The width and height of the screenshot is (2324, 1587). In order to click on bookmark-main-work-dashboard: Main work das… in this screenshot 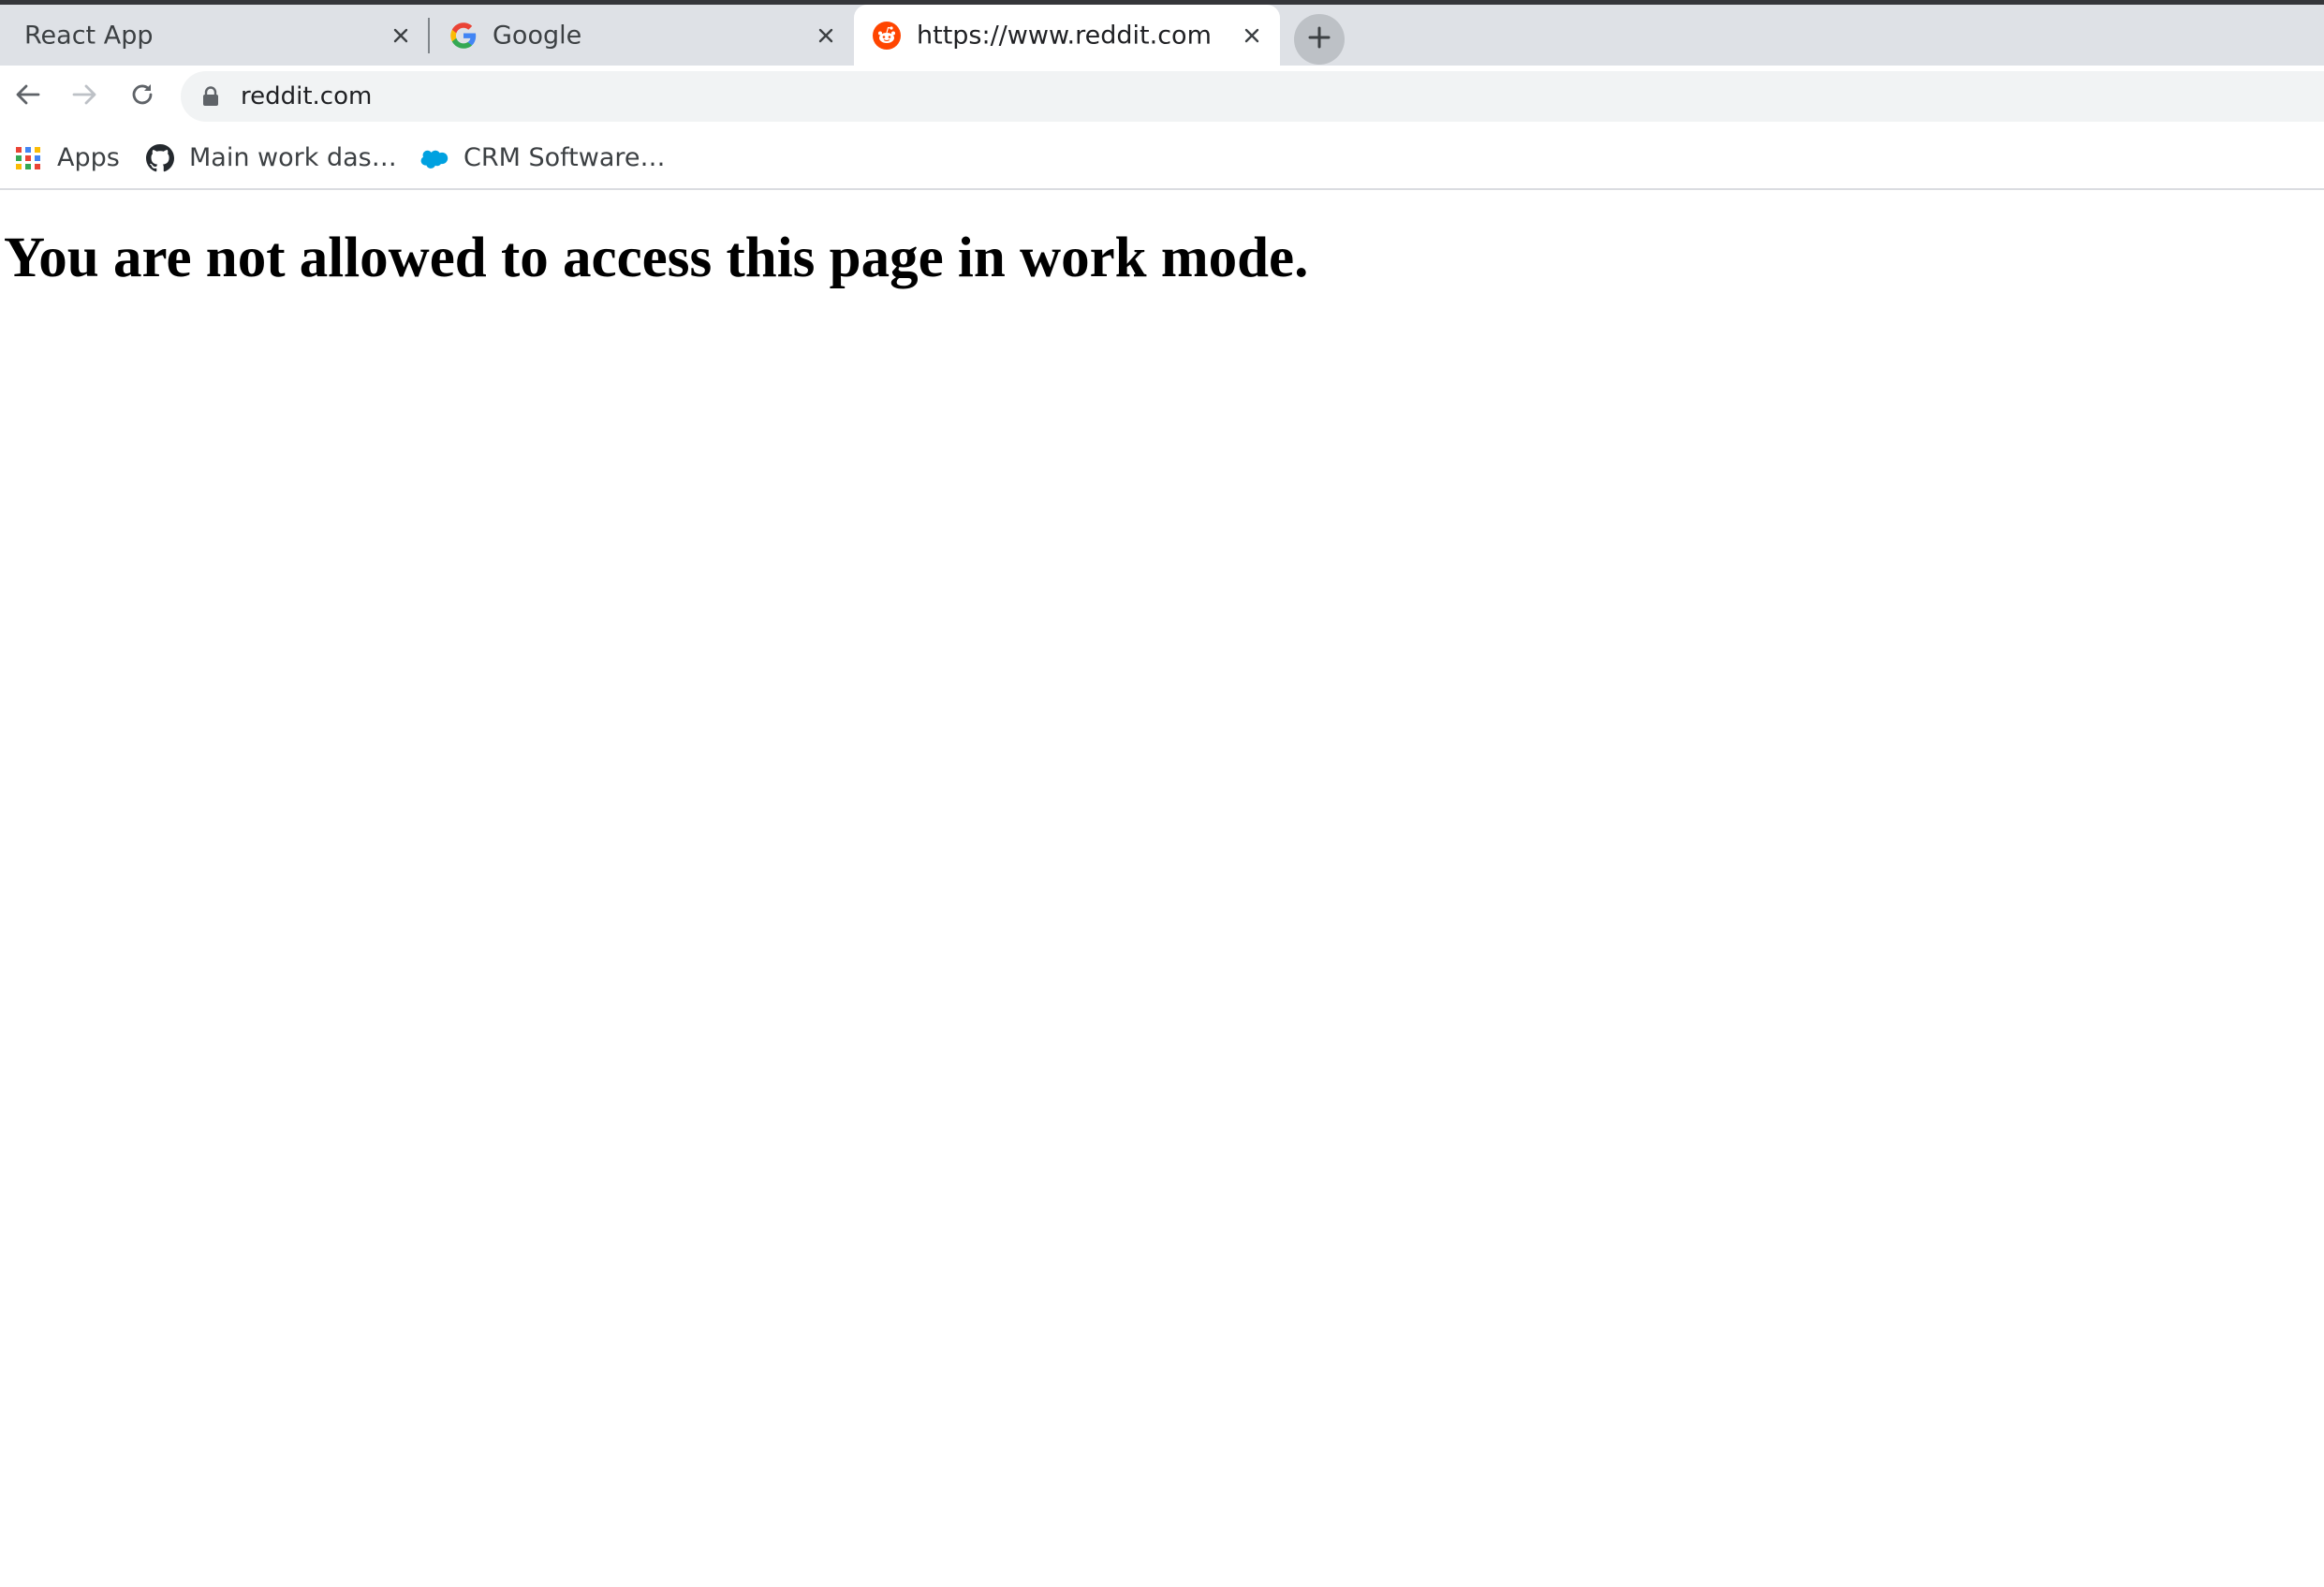, I will do `click(271, 157)`.